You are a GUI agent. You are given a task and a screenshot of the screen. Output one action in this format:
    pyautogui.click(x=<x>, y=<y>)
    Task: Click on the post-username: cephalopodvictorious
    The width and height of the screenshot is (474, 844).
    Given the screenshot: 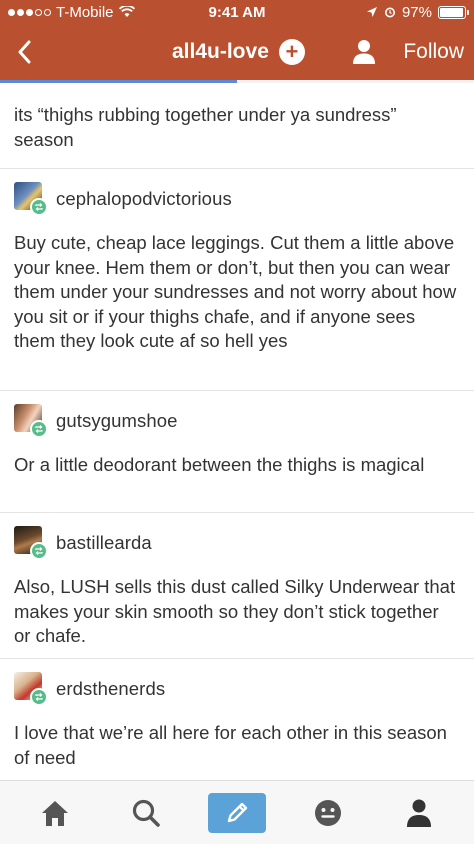 What is the action you would take?
    pyautogui.click(x=144, y=199)
    